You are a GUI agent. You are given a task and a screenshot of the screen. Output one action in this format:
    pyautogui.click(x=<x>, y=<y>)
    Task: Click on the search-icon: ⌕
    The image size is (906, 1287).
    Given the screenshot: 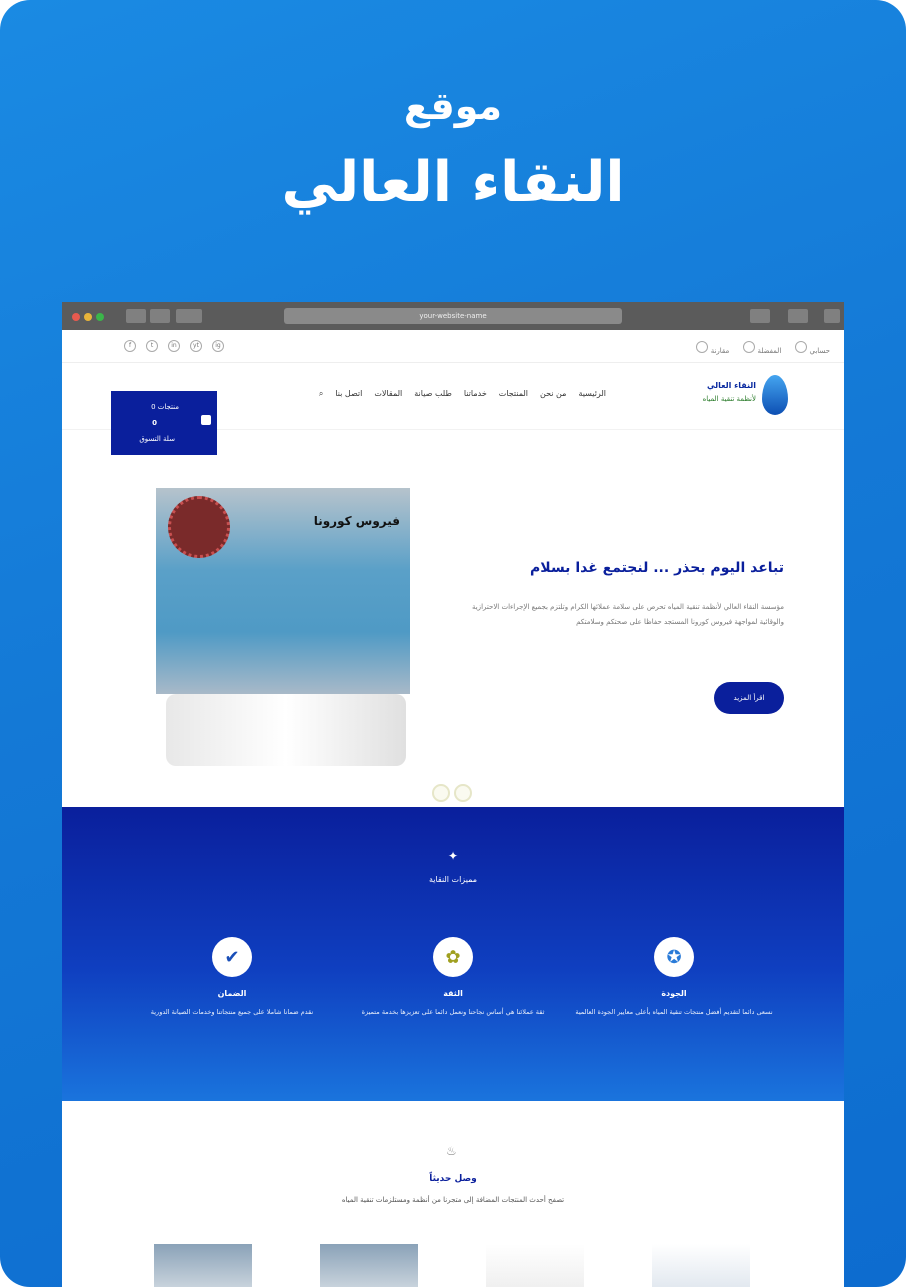 What is the action you would take?
    pyautogui.click(x=321, y=394)
    